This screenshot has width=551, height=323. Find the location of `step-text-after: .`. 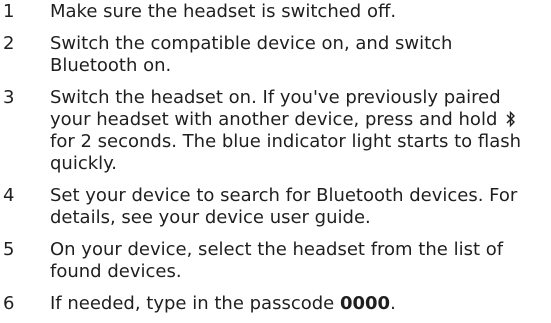

step-text-after: . is located at coordinates (393, 303).